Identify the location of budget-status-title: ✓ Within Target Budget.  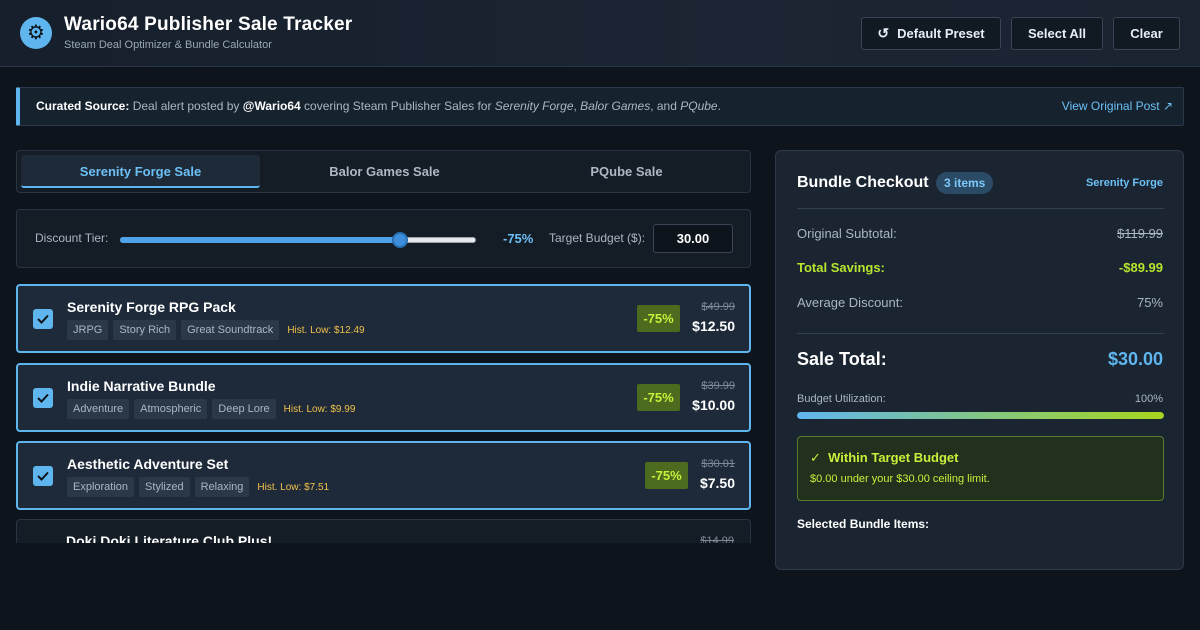
(884, 458).